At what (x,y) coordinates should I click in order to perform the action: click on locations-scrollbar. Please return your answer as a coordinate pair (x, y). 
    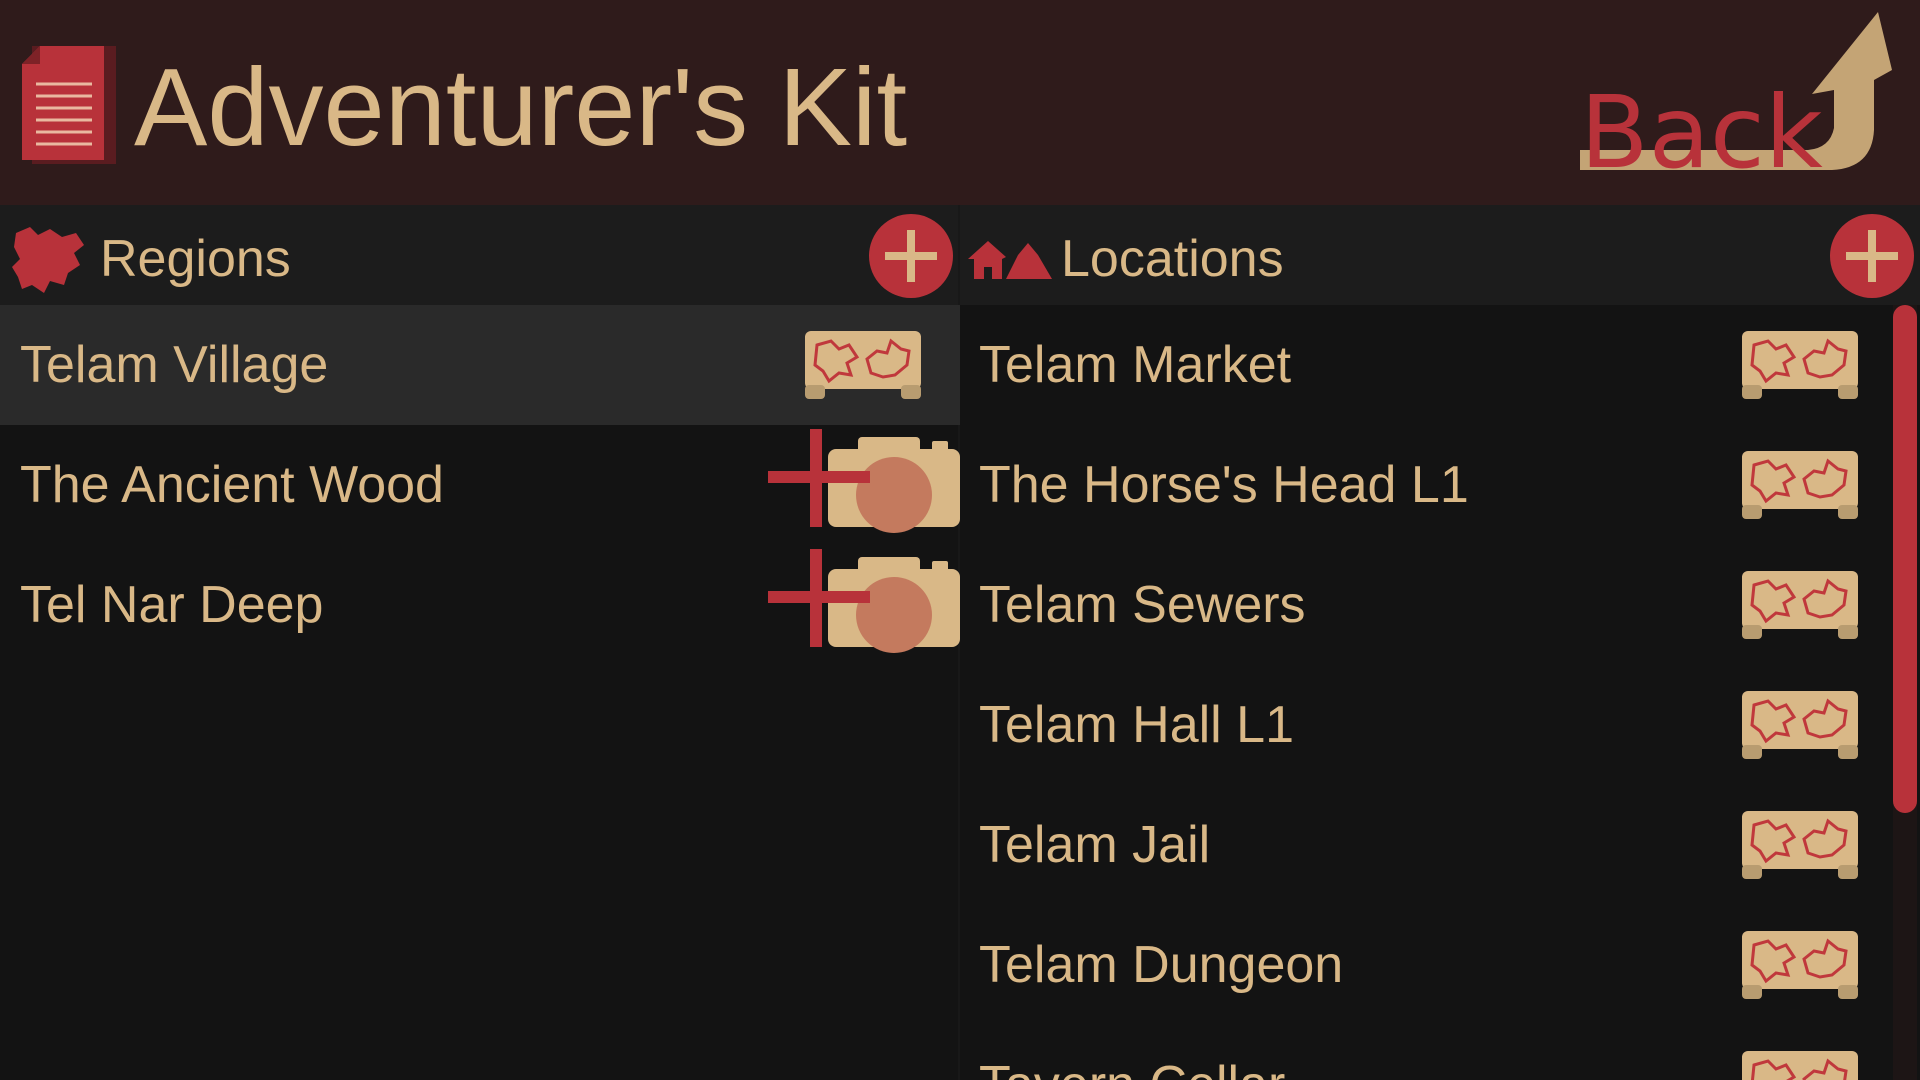
    Looking at the image, I should click on (1905, 692).